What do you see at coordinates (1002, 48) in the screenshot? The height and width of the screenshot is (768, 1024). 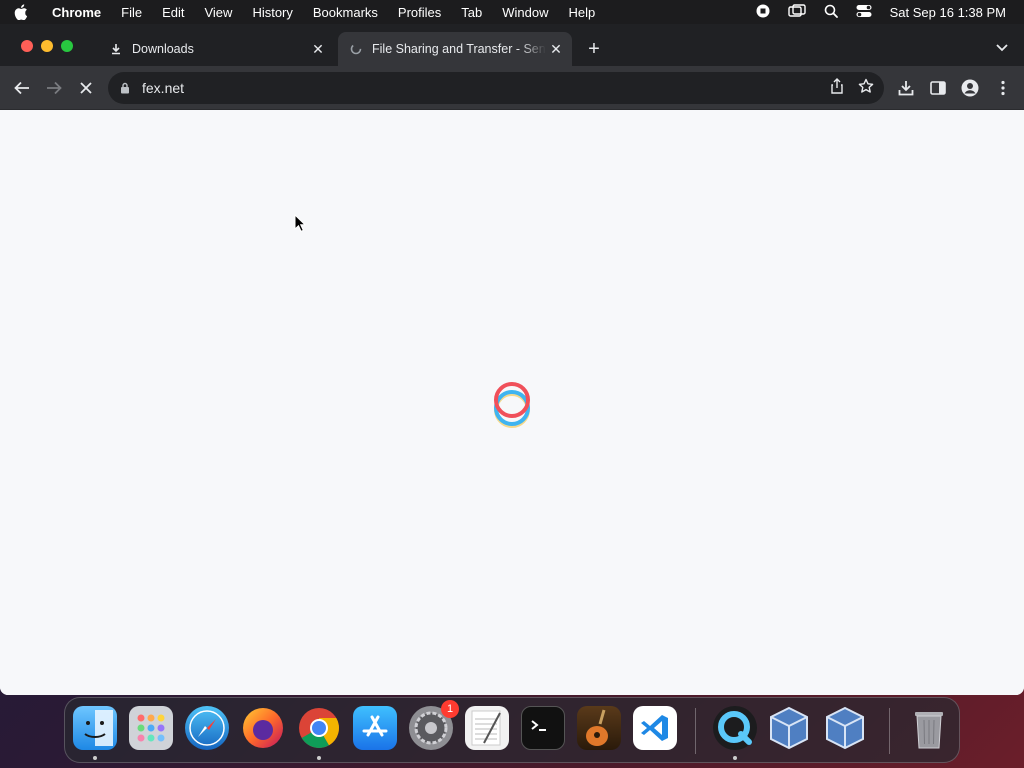 I see `tab-search-chevron-icon` at bounding box center [1002, 48].